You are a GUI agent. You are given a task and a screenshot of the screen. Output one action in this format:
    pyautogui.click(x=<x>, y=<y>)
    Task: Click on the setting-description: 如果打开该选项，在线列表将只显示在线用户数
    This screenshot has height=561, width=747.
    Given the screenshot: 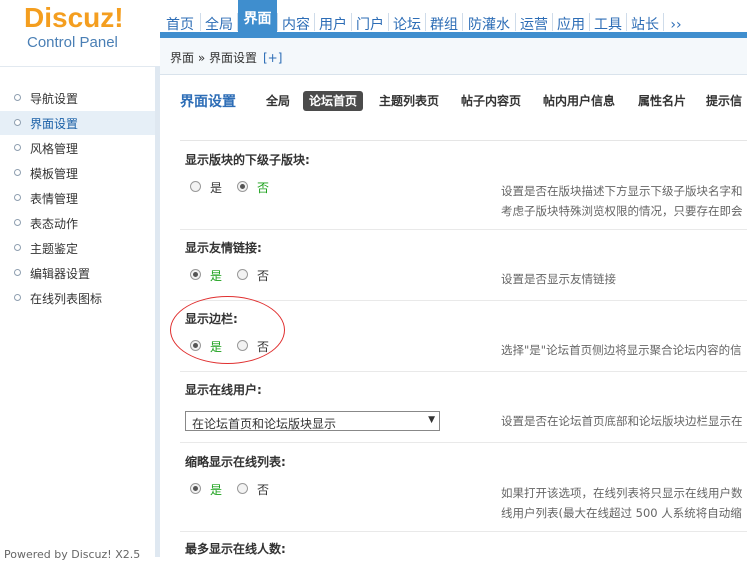 What is the action you would take?
    pyautogui.click(x=622, y=493)
    